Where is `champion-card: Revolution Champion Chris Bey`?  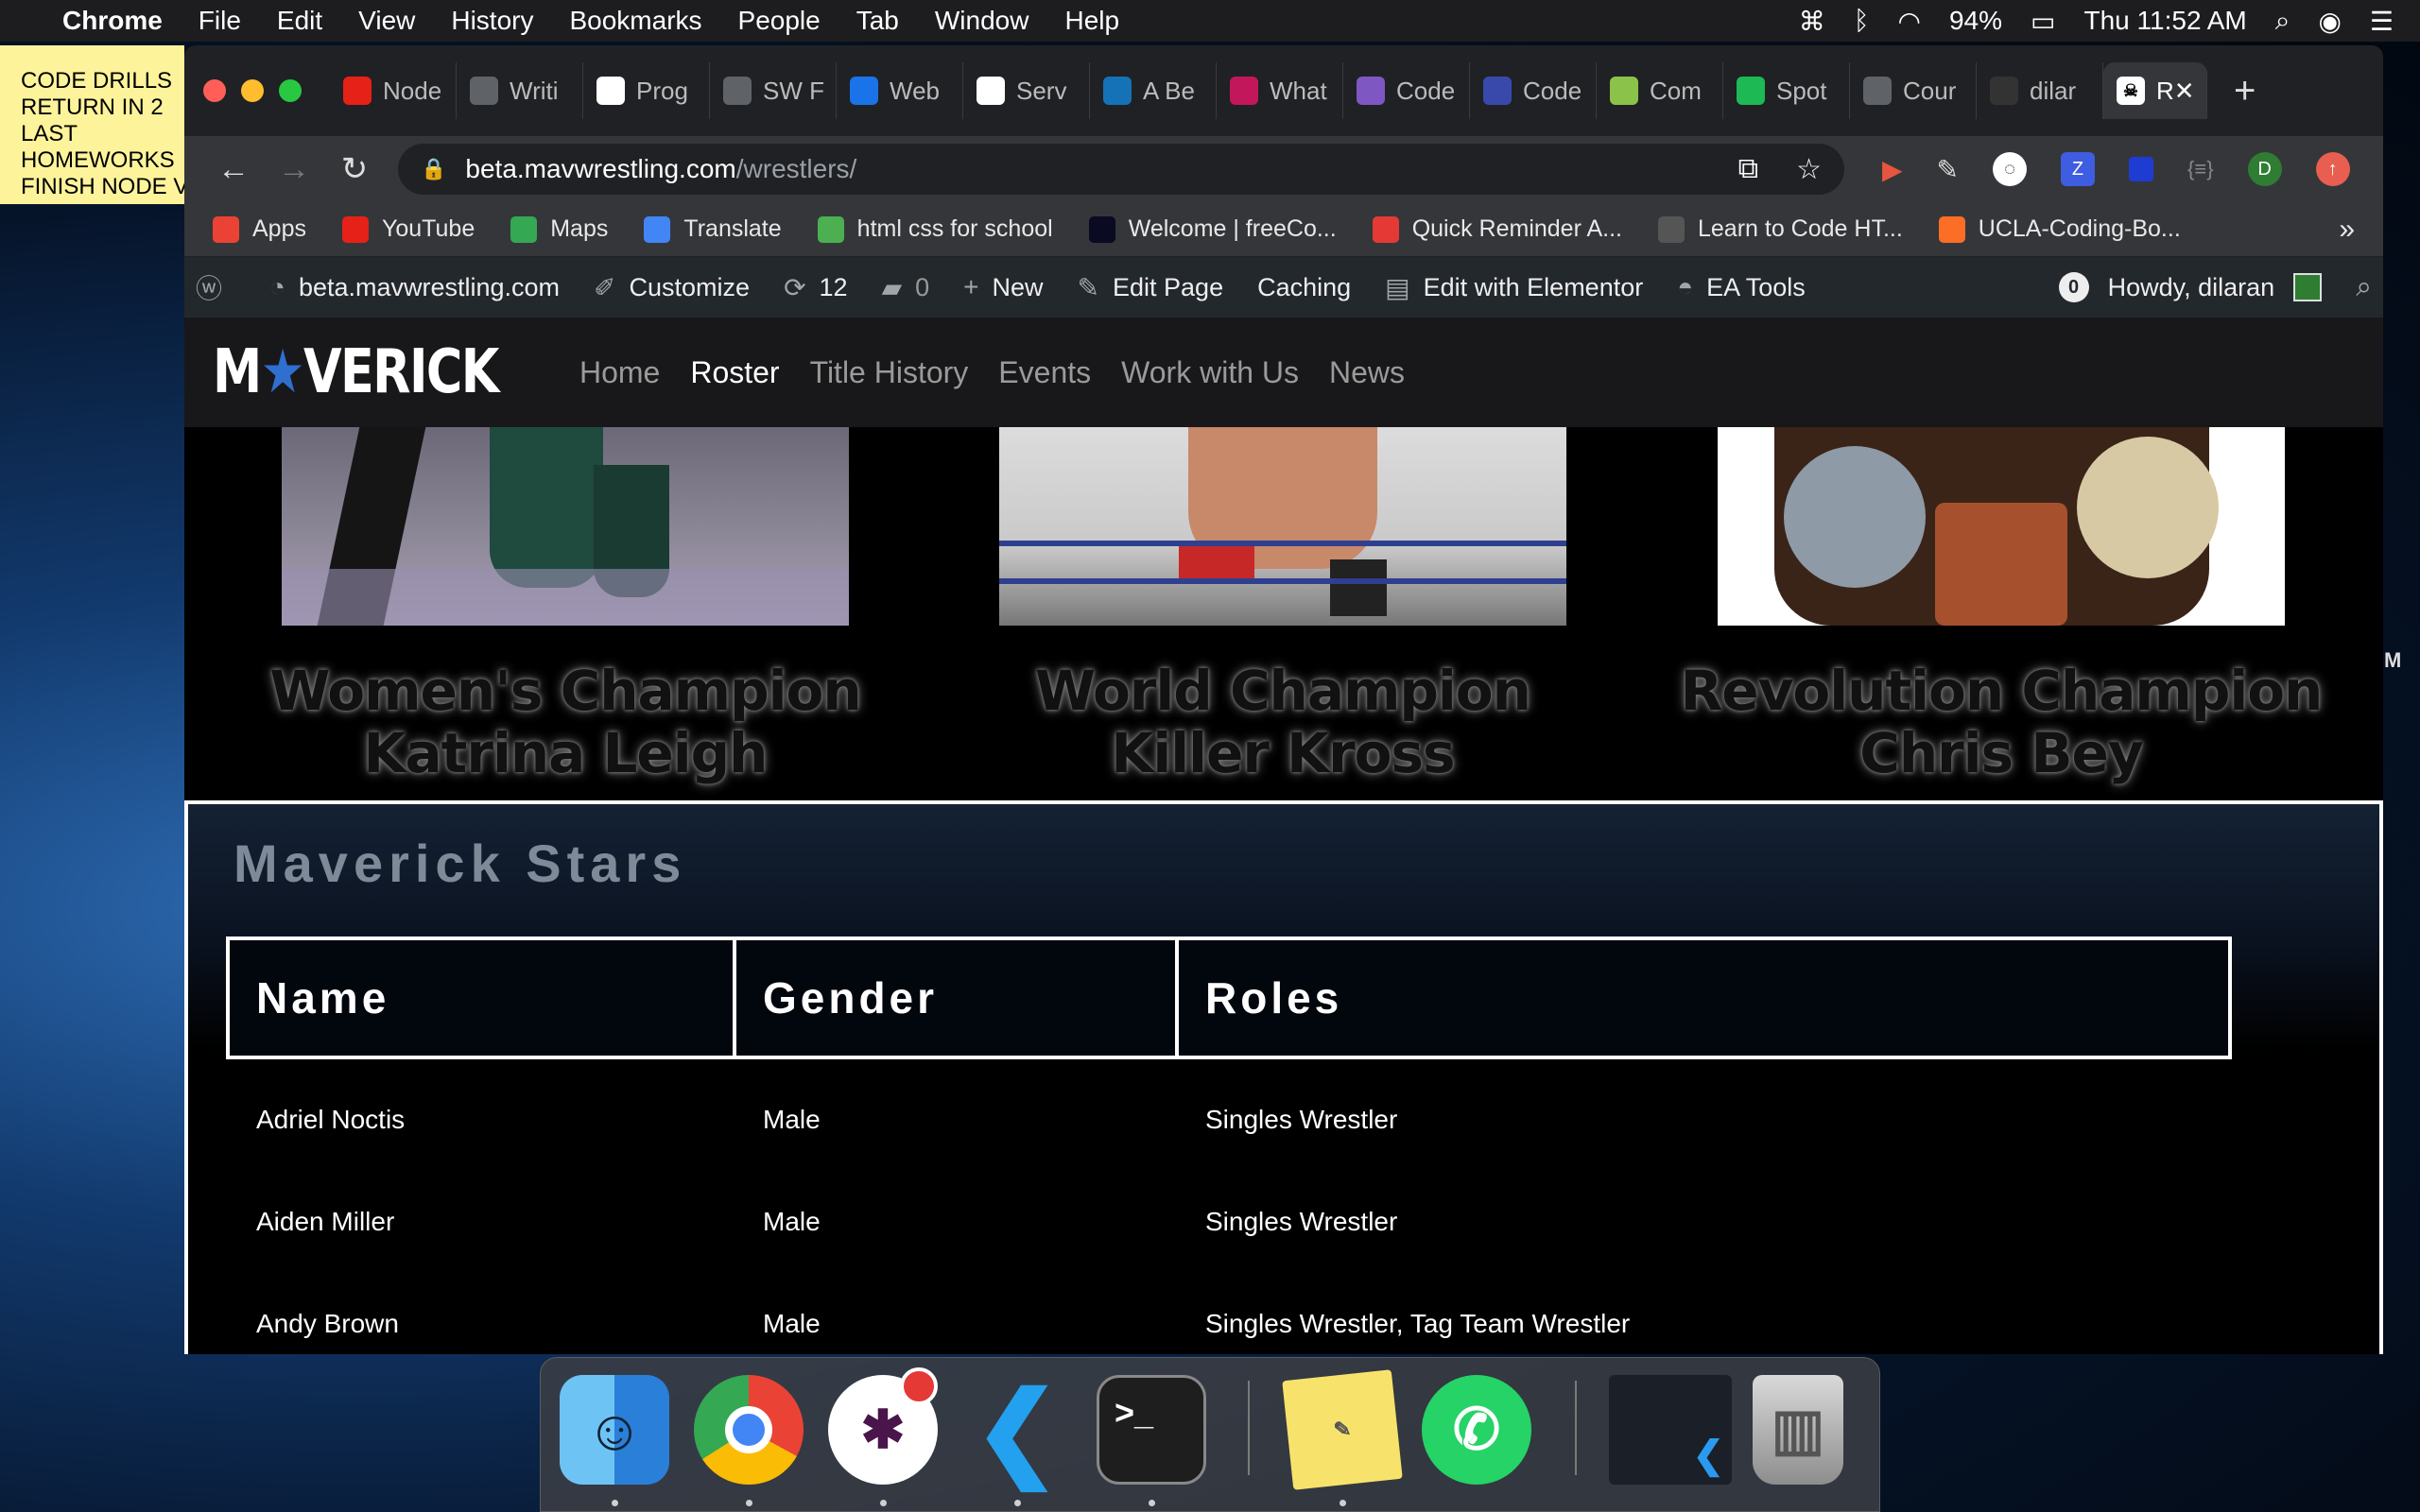
champion-card: Revolution Champion Chris Bey is located at coordinates (2002, 605).